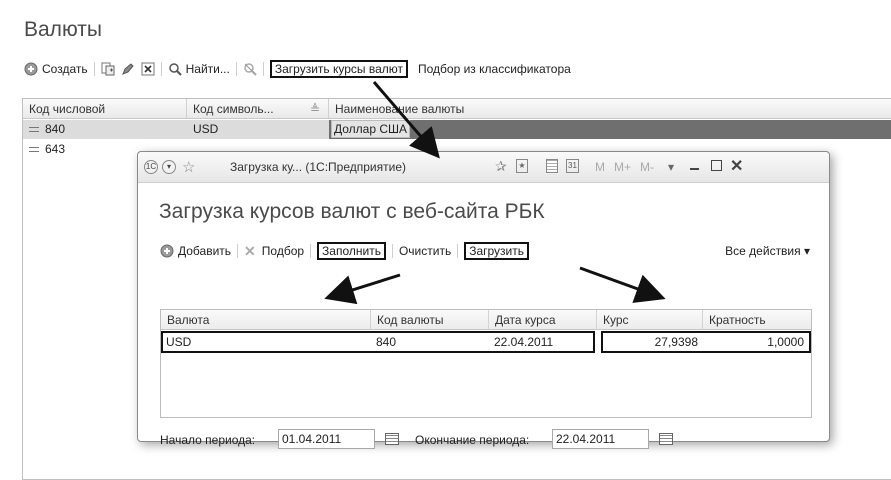 Image resolution: width=891 pixels, height=480 pixels. I want to click on edit-pencil-icon, so click(128, 69).